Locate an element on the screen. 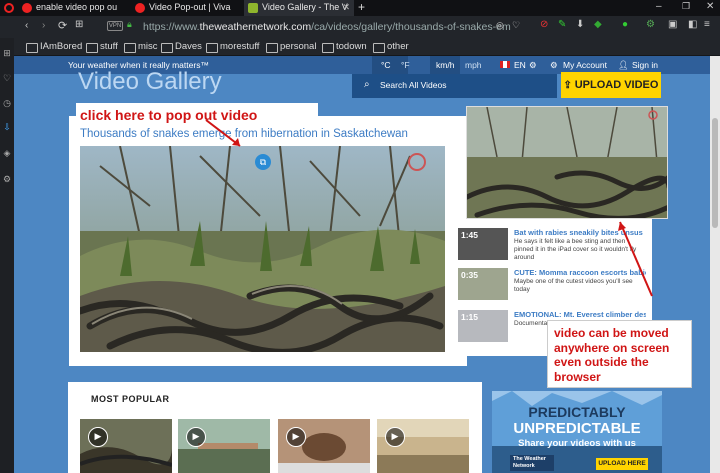  opera-menu-icon is located at coordinates (9, 8).